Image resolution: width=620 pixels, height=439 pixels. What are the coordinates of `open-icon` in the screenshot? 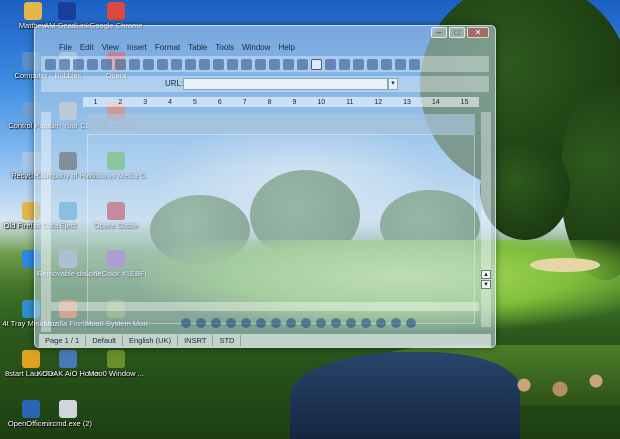 It's located at (64, 64).